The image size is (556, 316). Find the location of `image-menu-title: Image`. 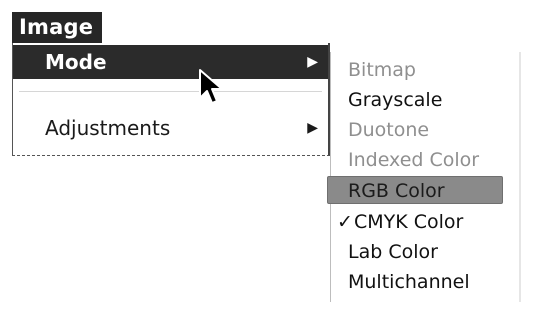

image-menu-title: Image is located at coordinates (57, 27).